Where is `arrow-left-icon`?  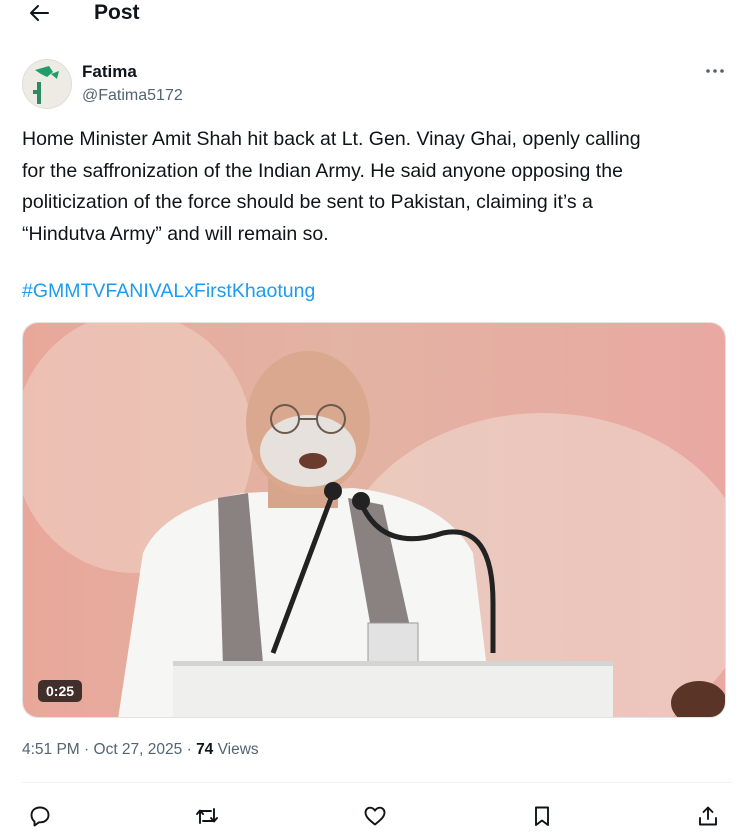 arrow-left-icon is located at coordinates (39, 13).